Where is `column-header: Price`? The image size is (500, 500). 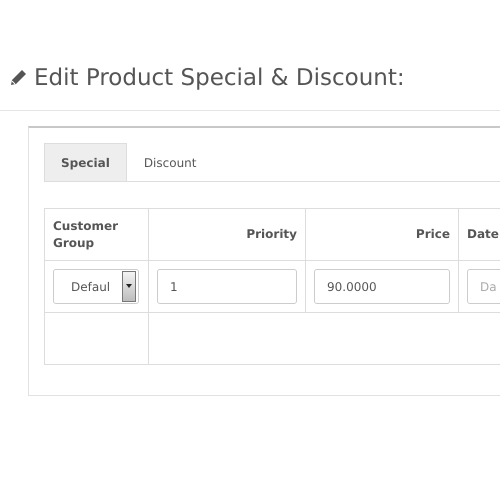 column-header: Price is located at coordinates (382, 234).